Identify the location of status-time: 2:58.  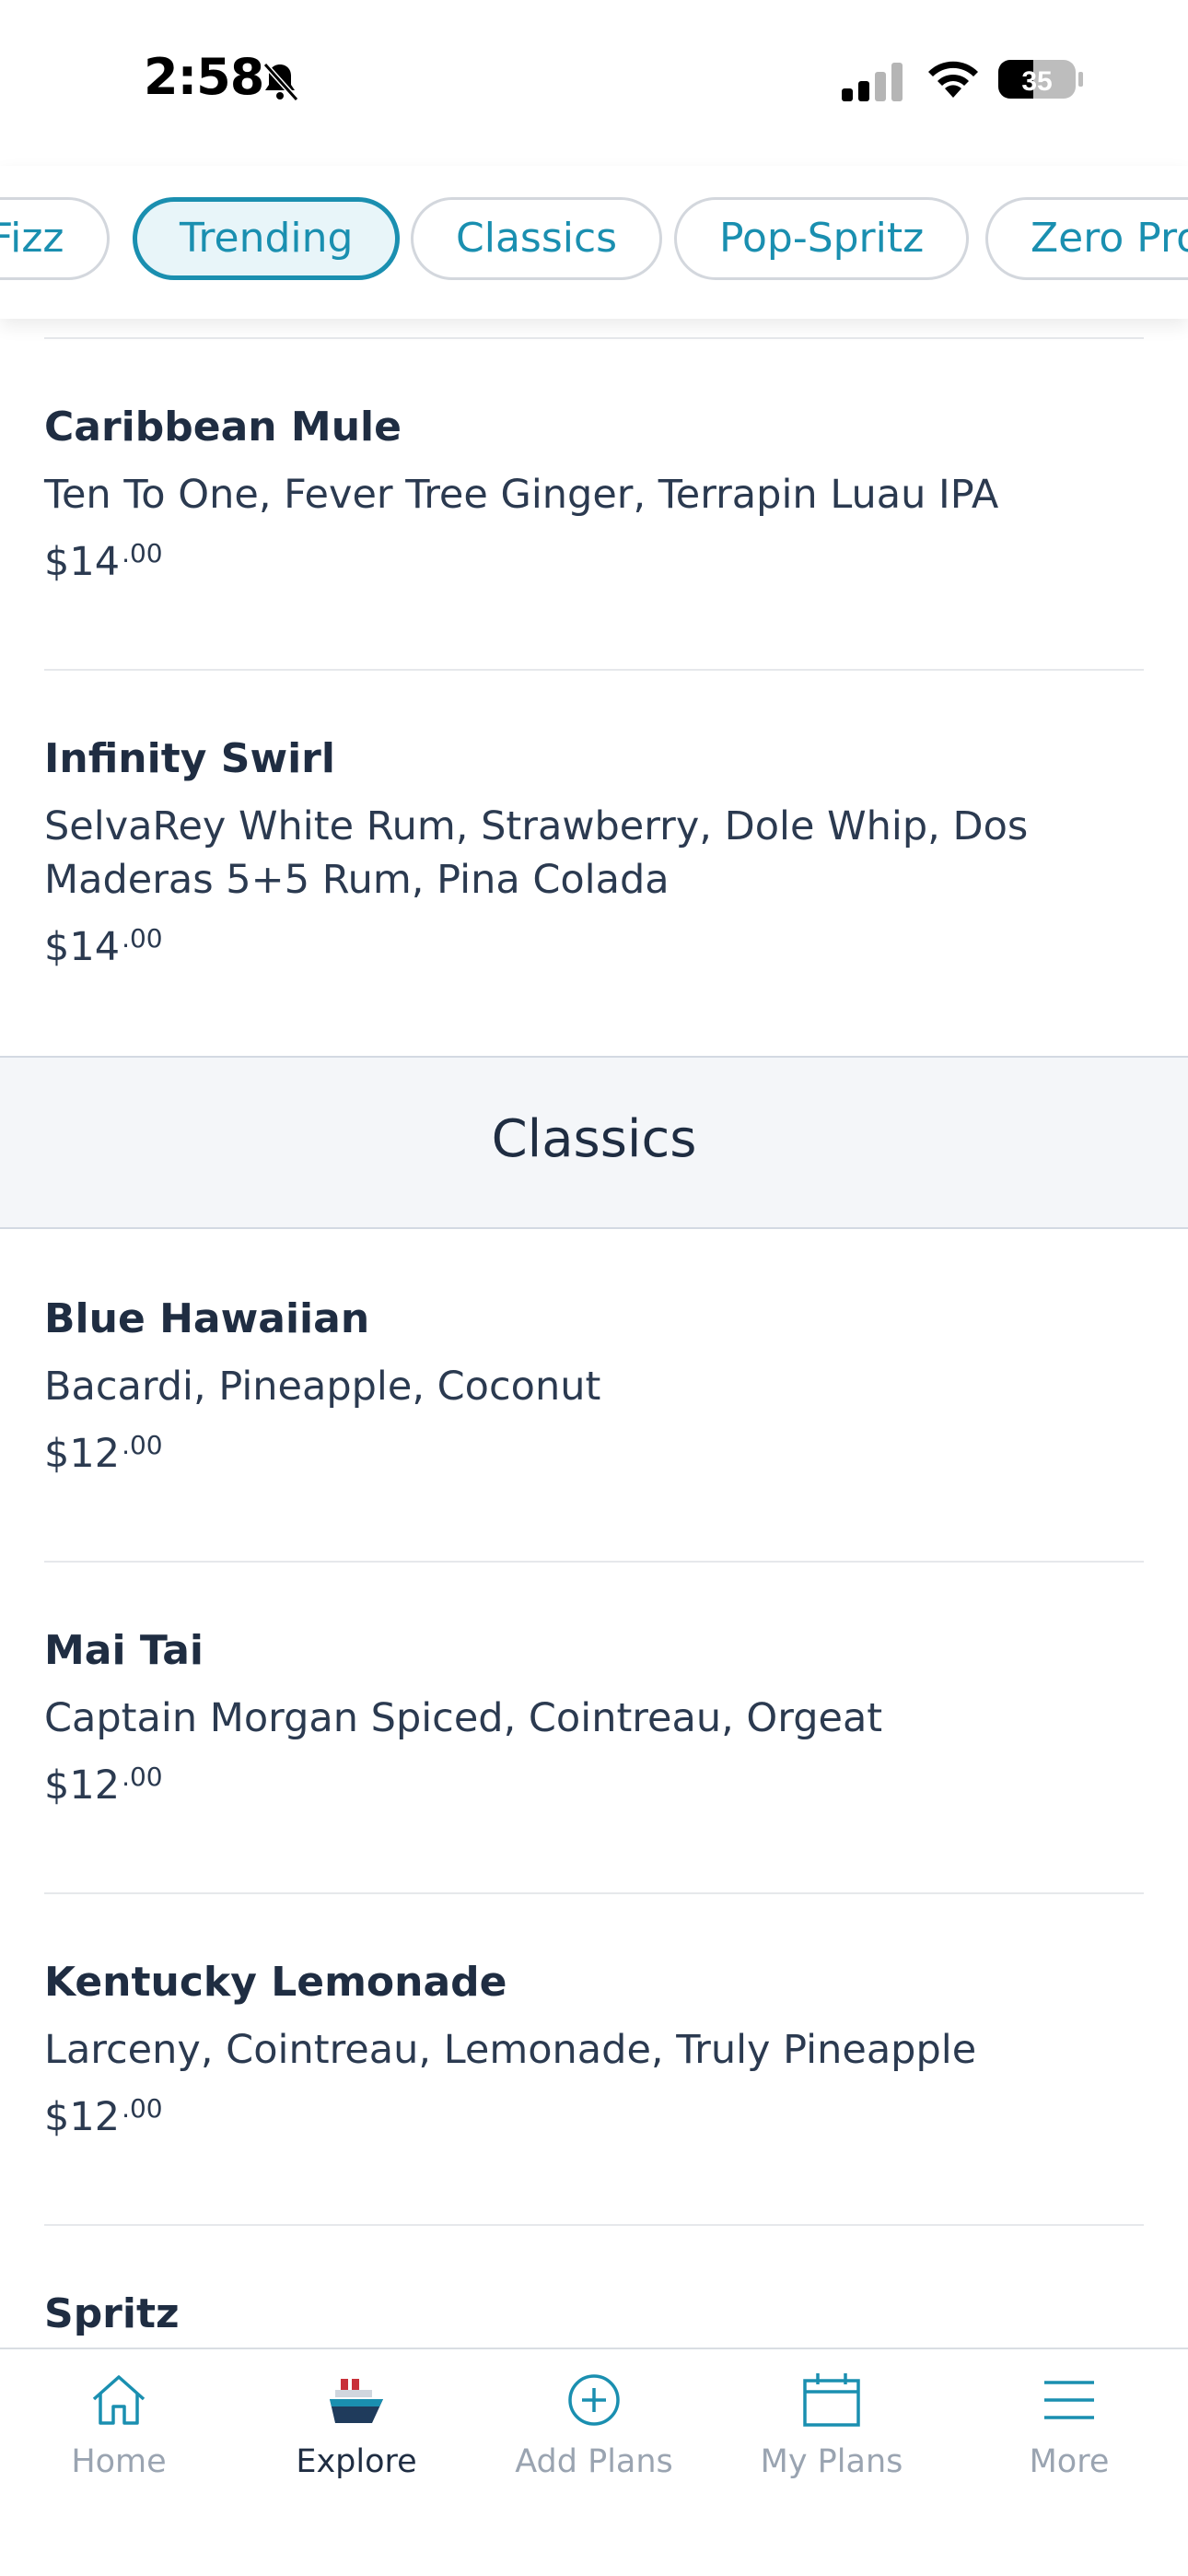
(204, 77).